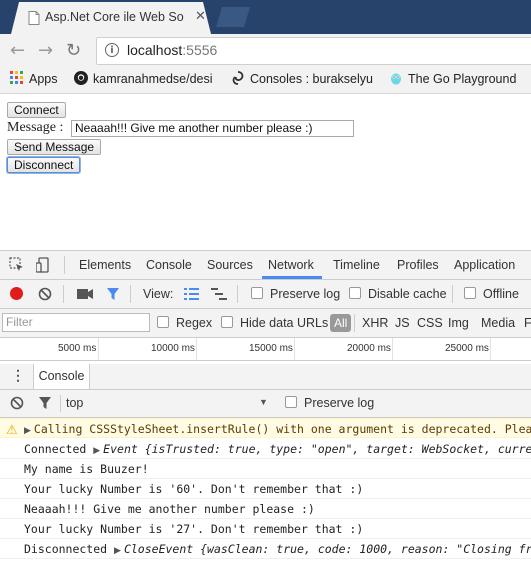 The image size is (531, 568). What do you see at coordinates (291, 265) in the screenshot?
I see `tab-network: Network` at bounding box center [291, 265].